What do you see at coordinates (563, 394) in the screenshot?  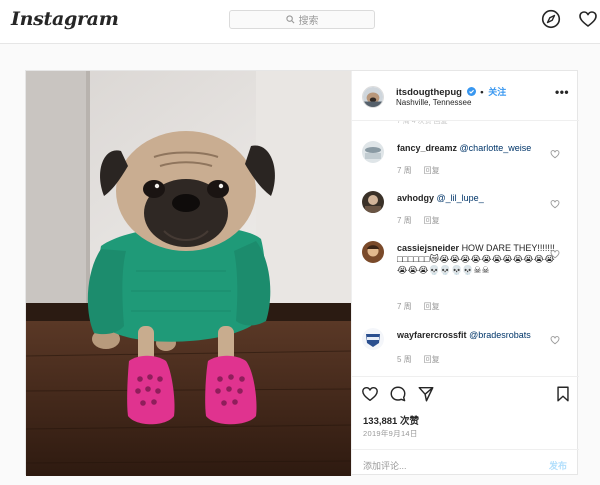 I see `save-bookmark-icon` at bounding box center [563, 394].